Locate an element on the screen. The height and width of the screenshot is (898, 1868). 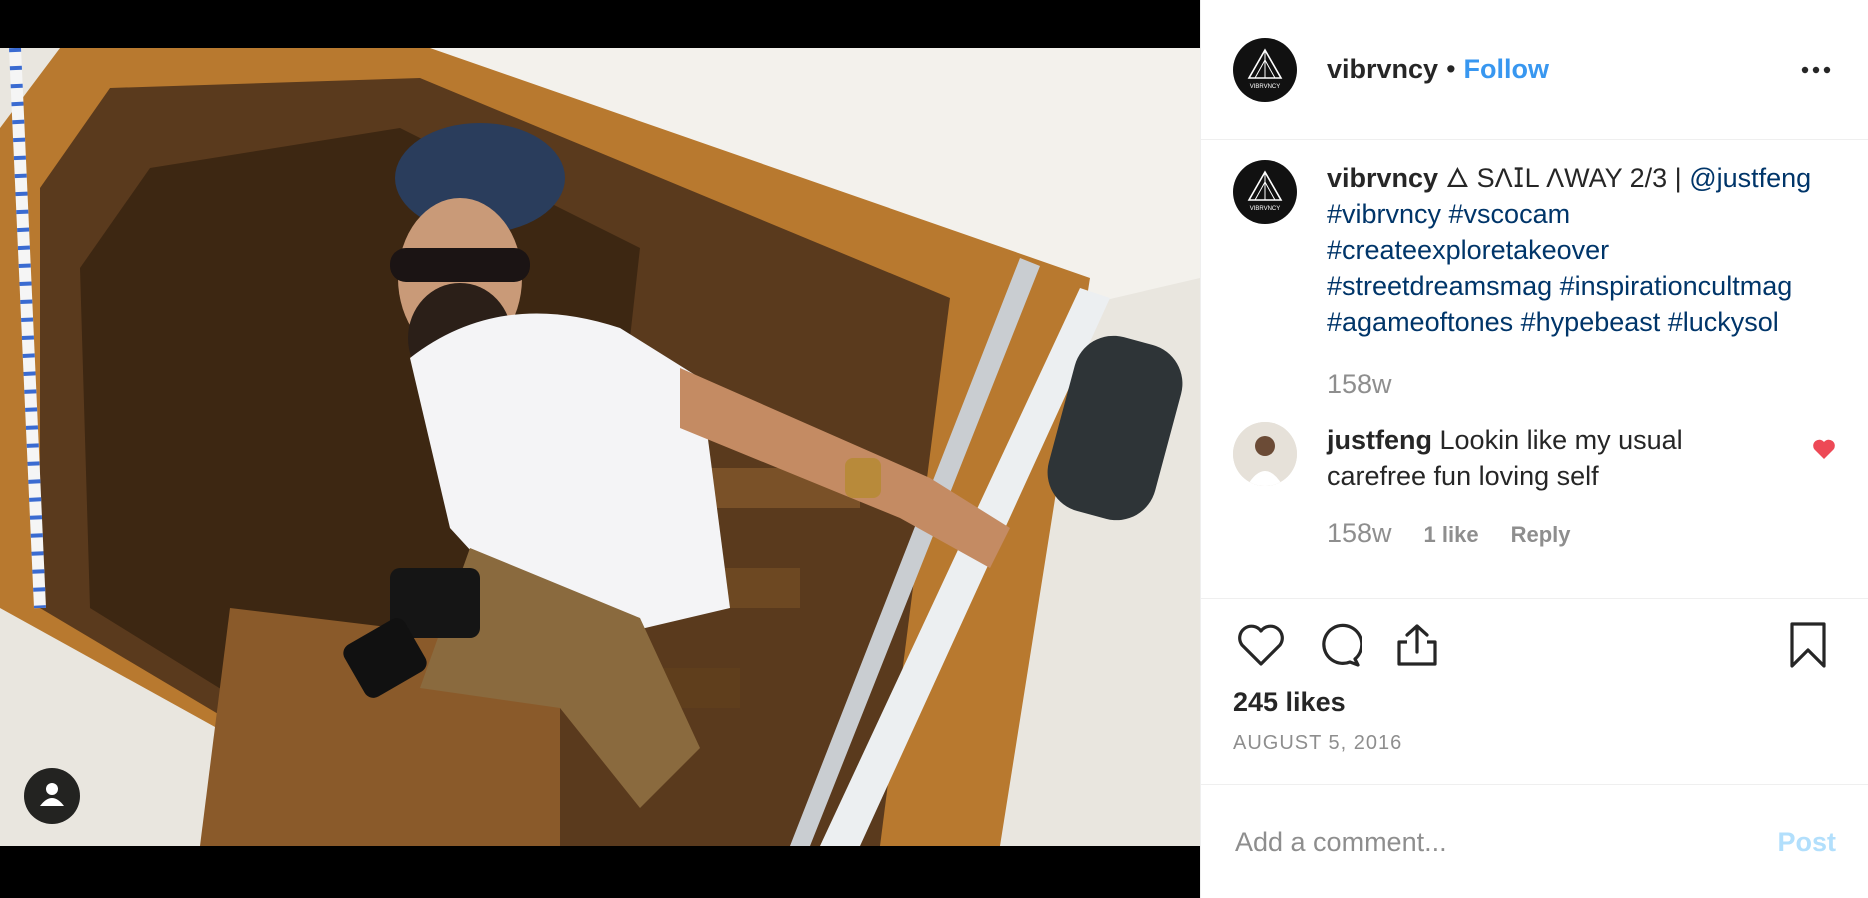
bookmark-icon is located at coordinates (1808, 647).